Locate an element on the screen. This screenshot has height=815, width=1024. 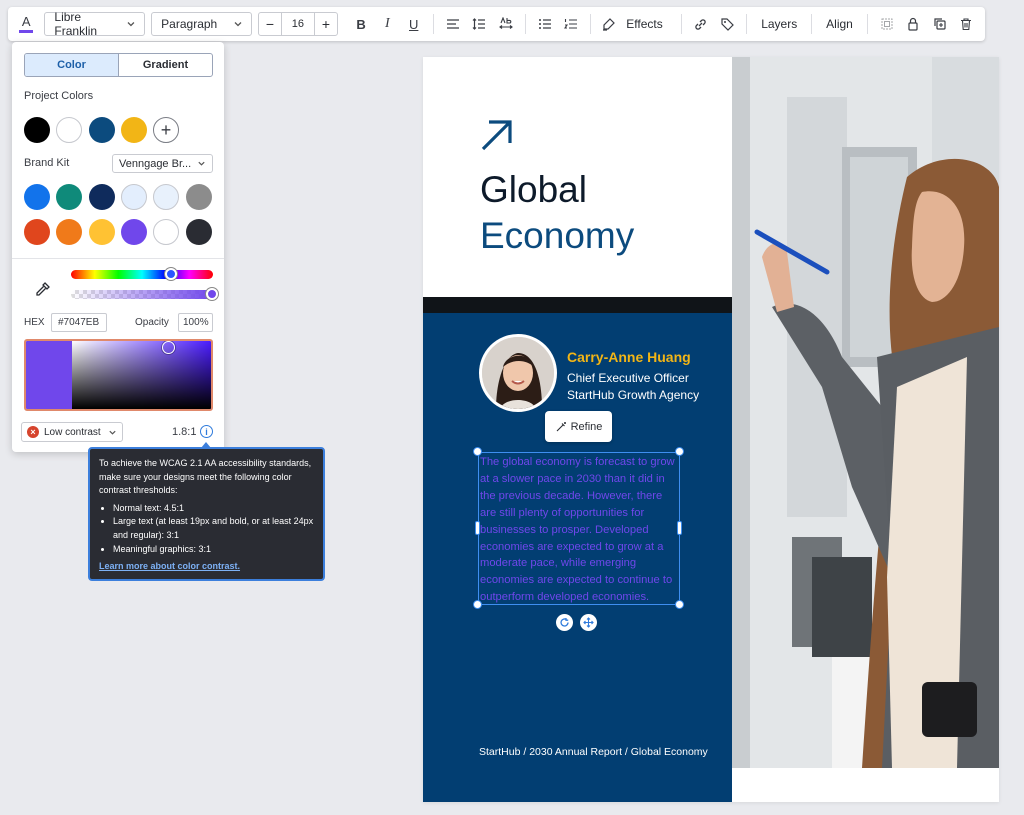
person-organization: StartHub Growth Agency is located at coordinates (633, 395).